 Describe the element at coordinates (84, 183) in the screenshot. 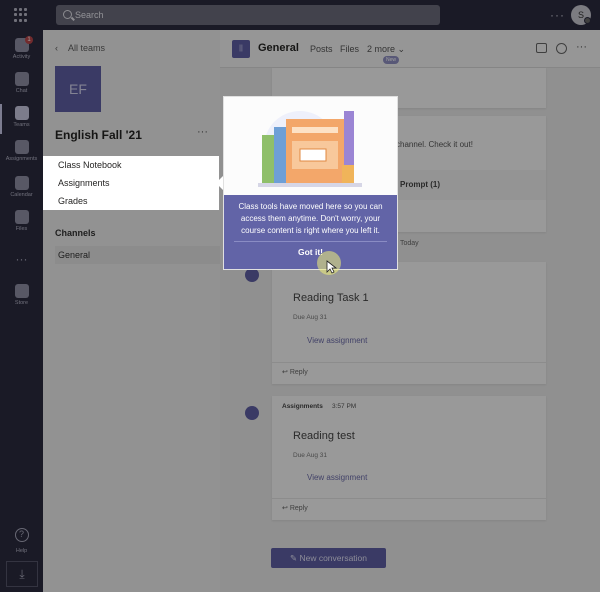

I see `assignments-link: Assignments` at that location.